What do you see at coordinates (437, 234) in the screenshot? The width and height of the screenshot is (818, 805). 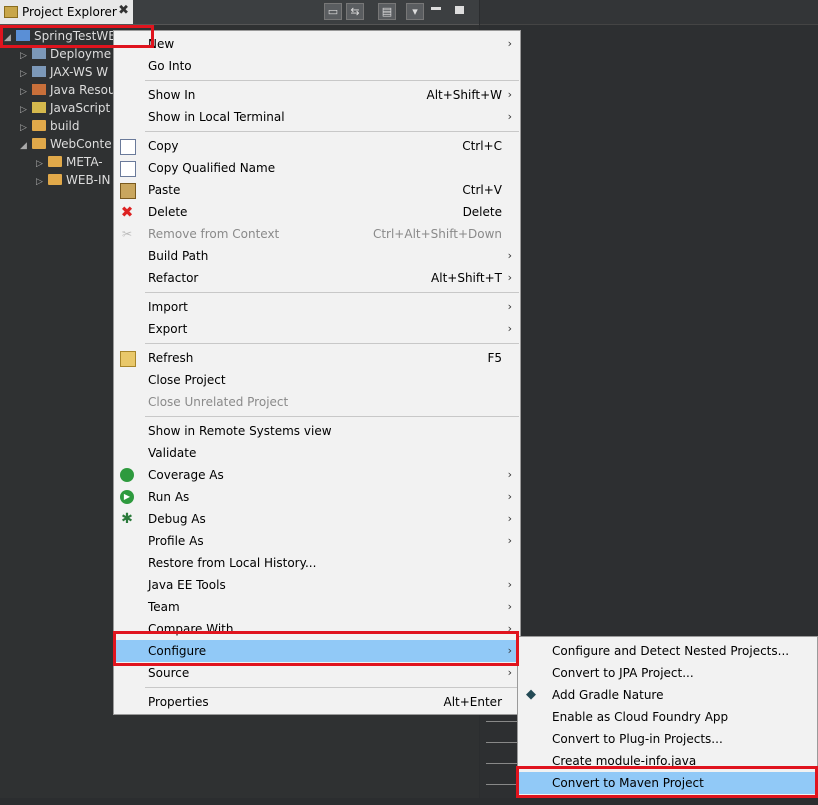 I see `menu-item-shortcut: Ctrl+Alt+Shift+Down` at bounding box center [437, 234].